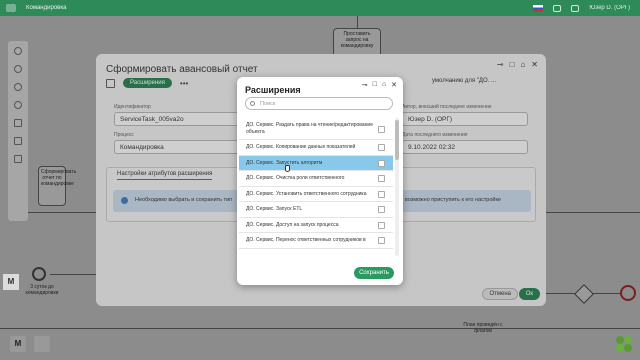 This screenshot has width=640, height=360. Describe the element at coordinates (39, 274) in the screenshot. I see `timer-event-icon` at that location.